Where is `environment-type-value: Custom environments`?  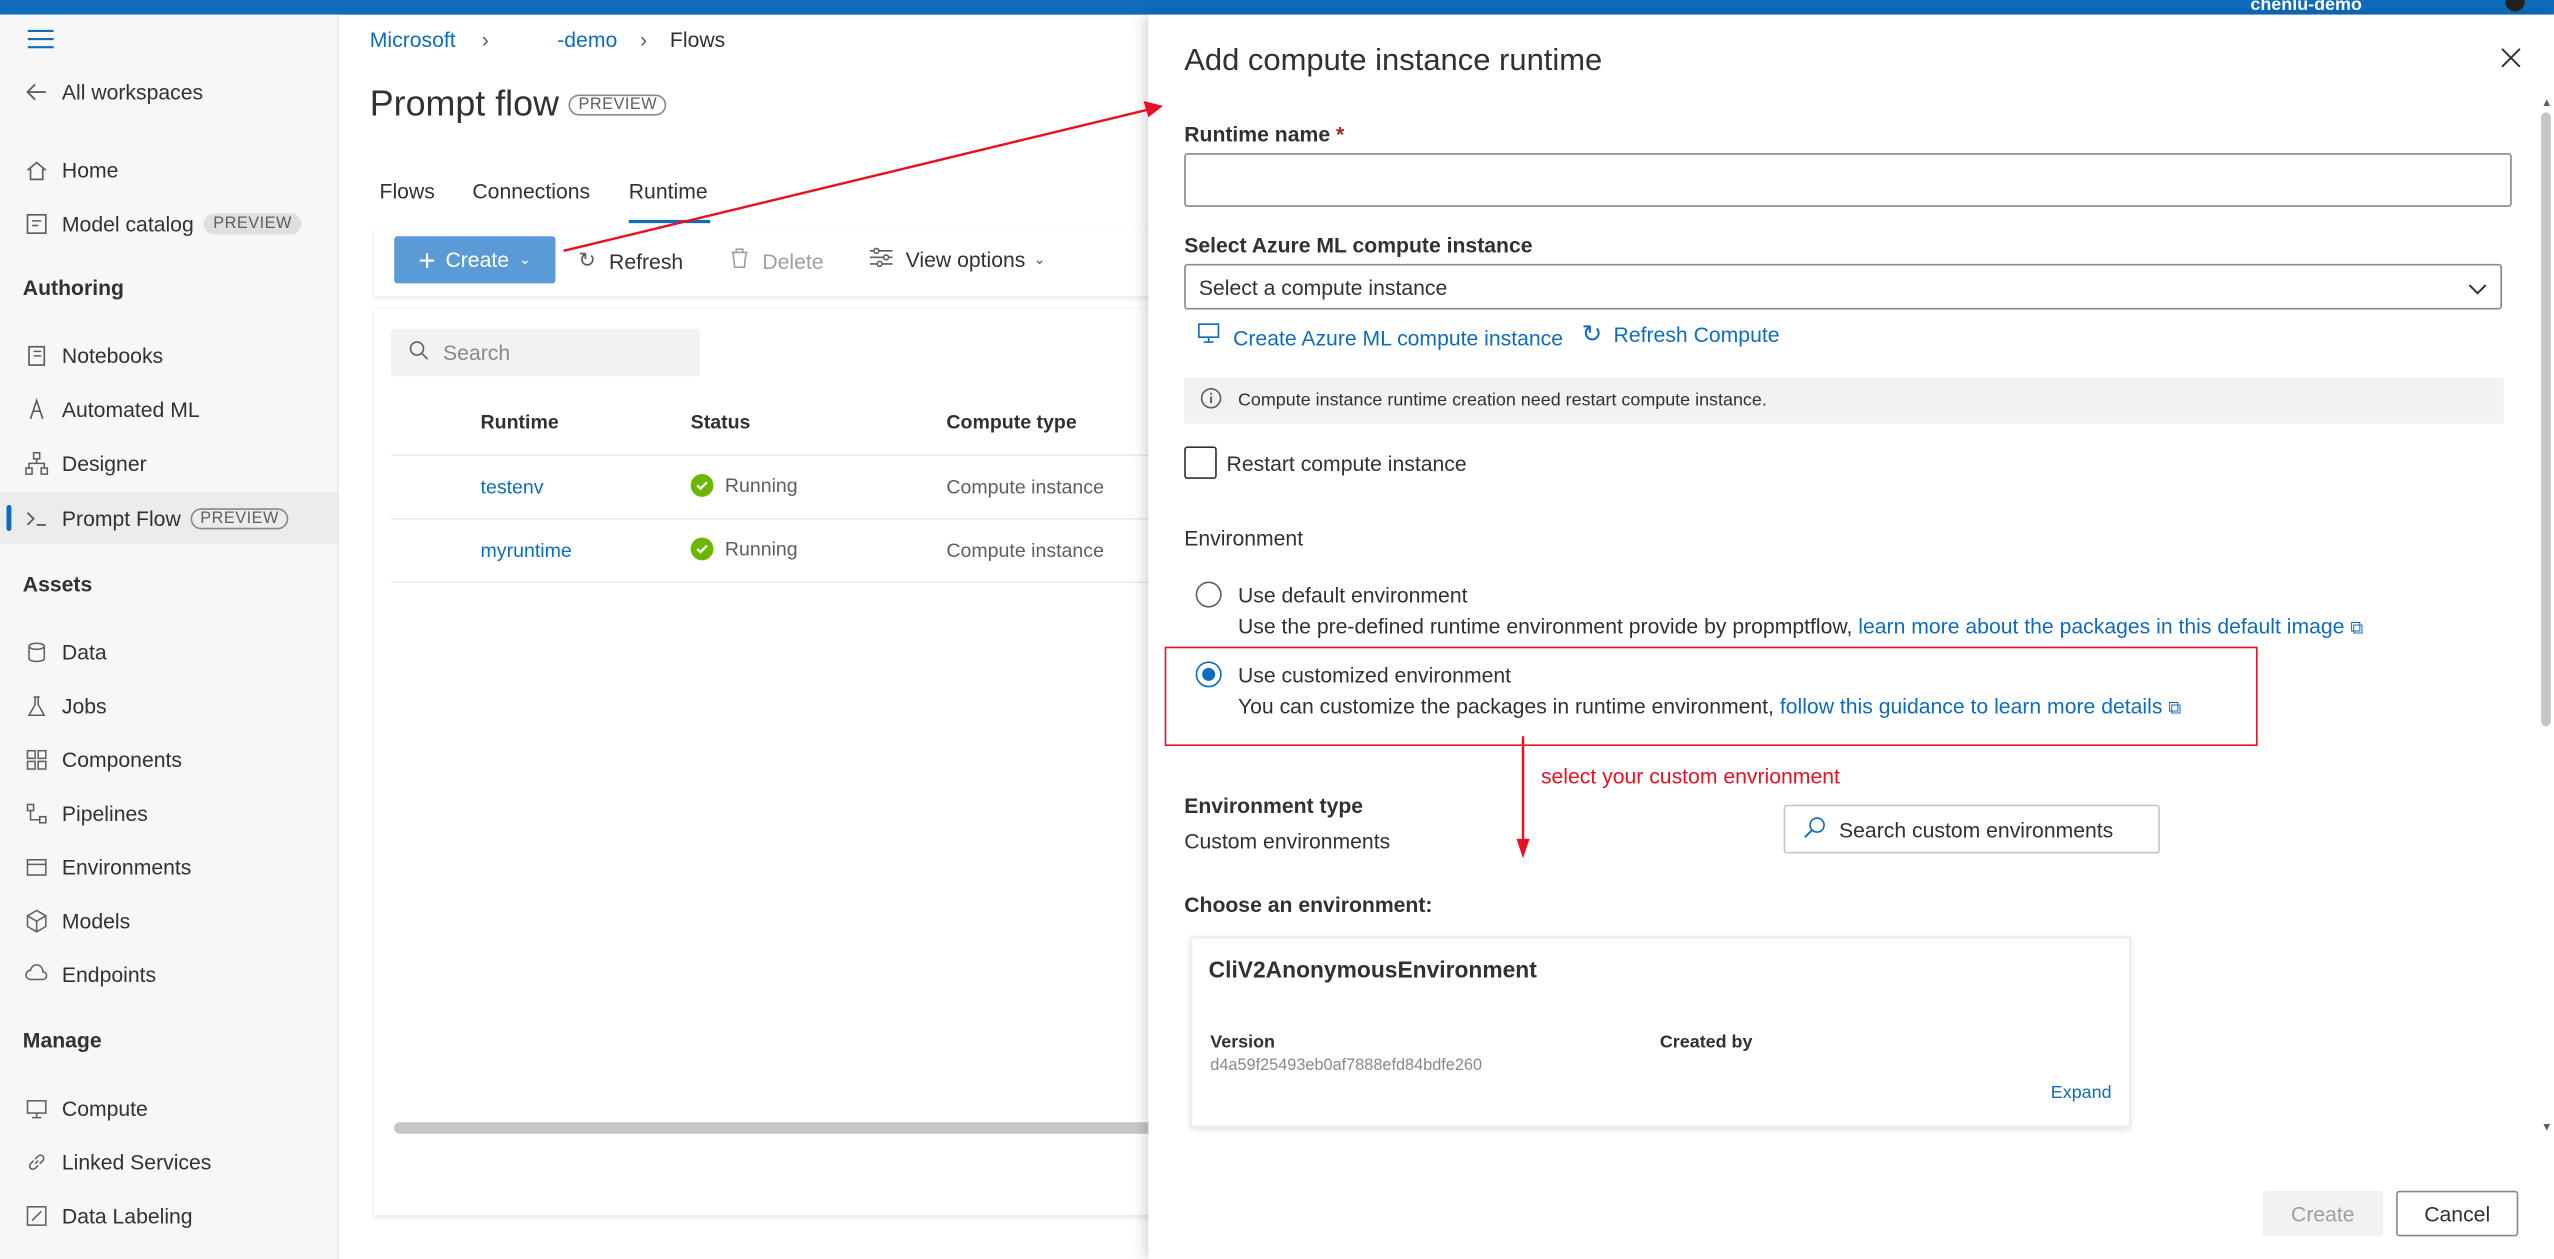 environment-type-value: Custom environments is located at coordinates (1287, 841).